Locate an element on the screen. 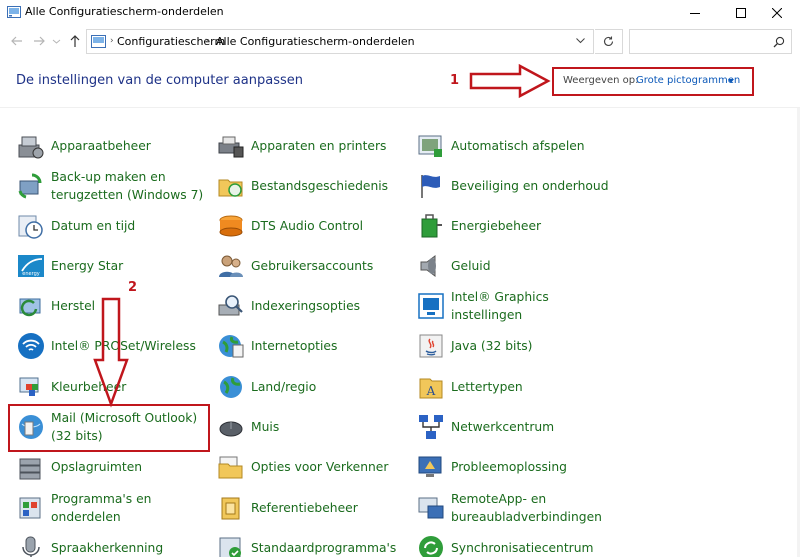  minimize-button is located at coordinates (695, 13).